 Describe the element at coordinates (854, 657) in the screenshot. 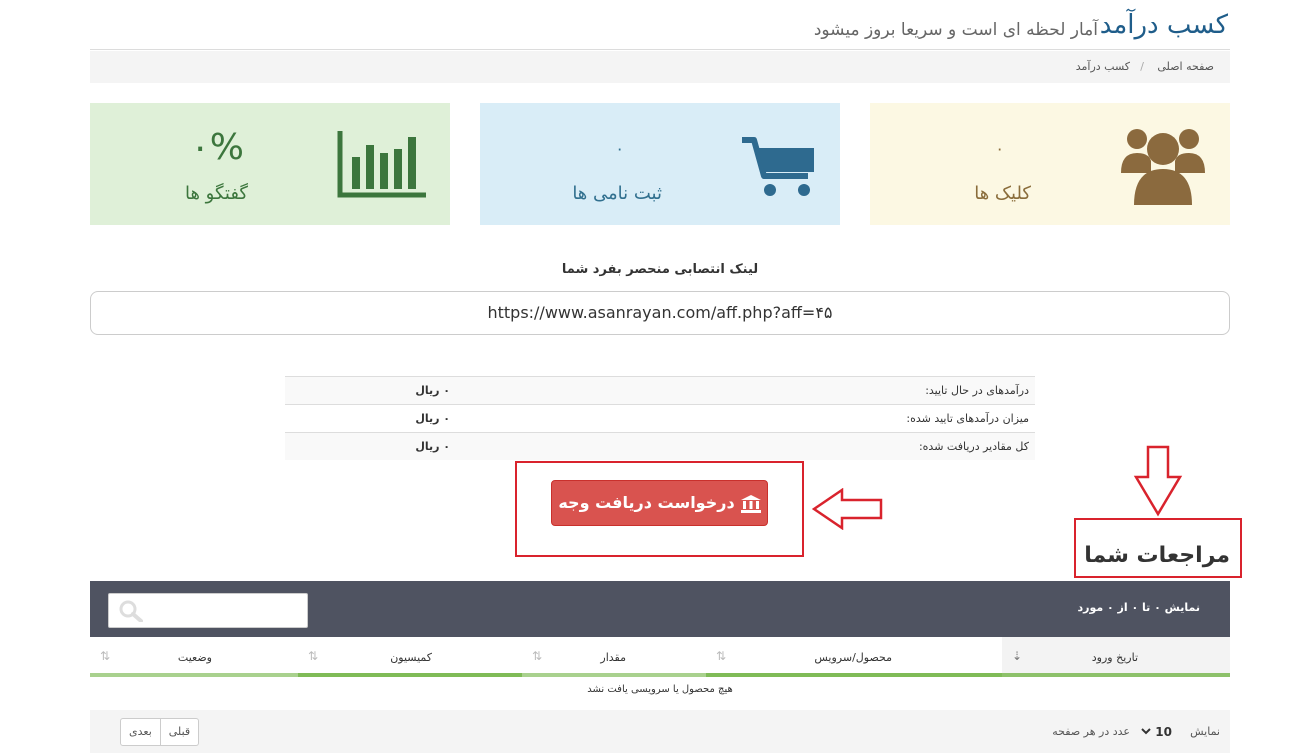

I see `column-header-product: محصول/سرویس ⇅` at that location.